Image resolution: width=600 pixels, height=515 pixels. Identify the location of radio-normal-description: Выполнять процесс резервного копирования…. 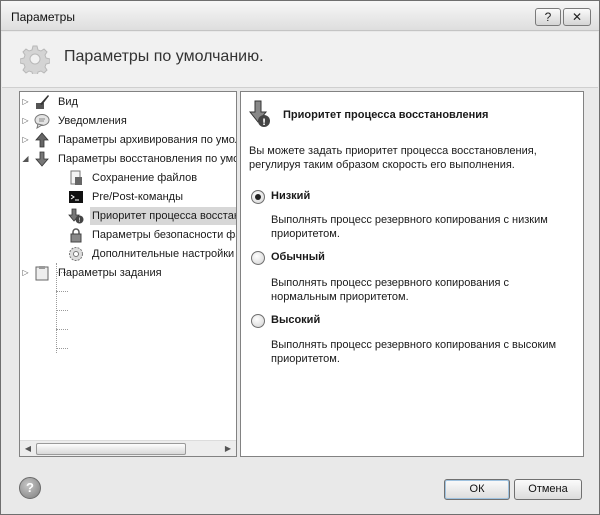
(390, 290).